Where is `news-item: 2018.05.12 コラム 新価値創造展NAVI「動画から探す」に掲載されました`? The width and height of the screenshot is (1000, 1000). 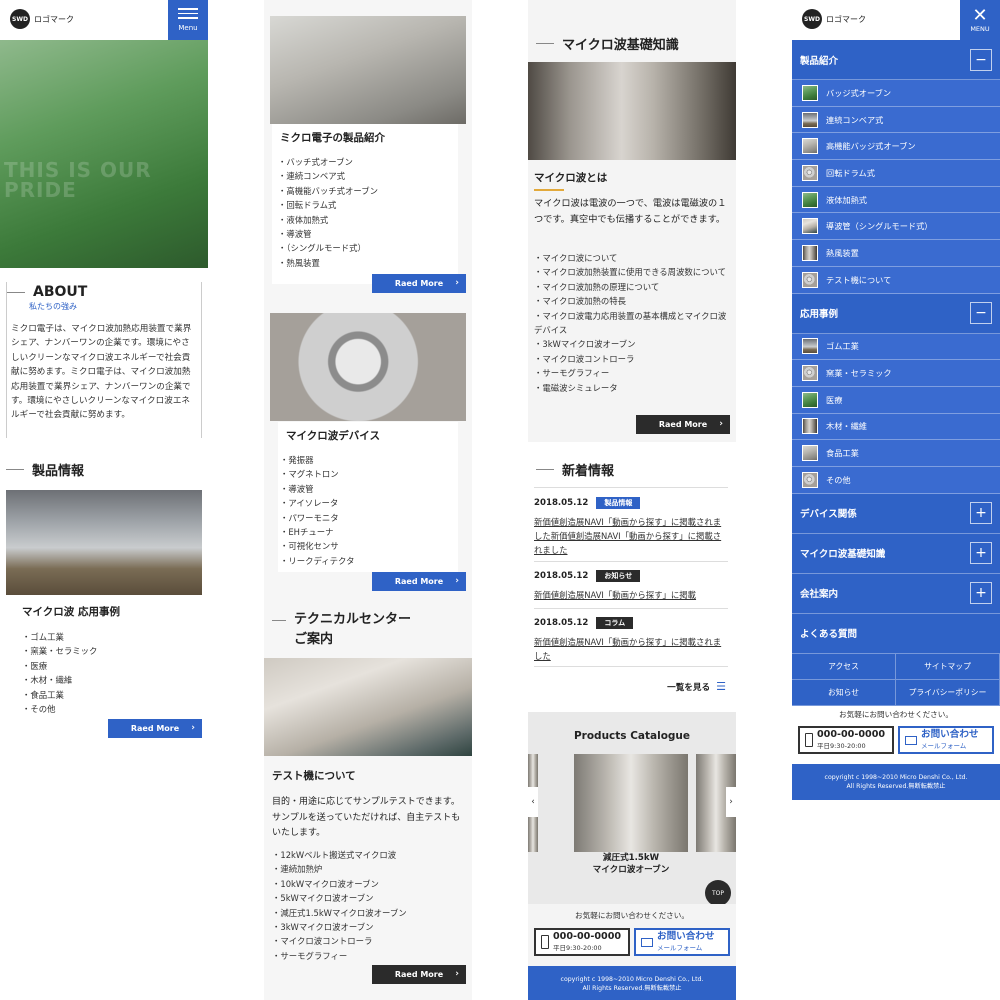 news-item: 2018.05.12 コラム 新価値創造展NAVI「動画から探す」に掲載されました is located at coordinates (631, 640).